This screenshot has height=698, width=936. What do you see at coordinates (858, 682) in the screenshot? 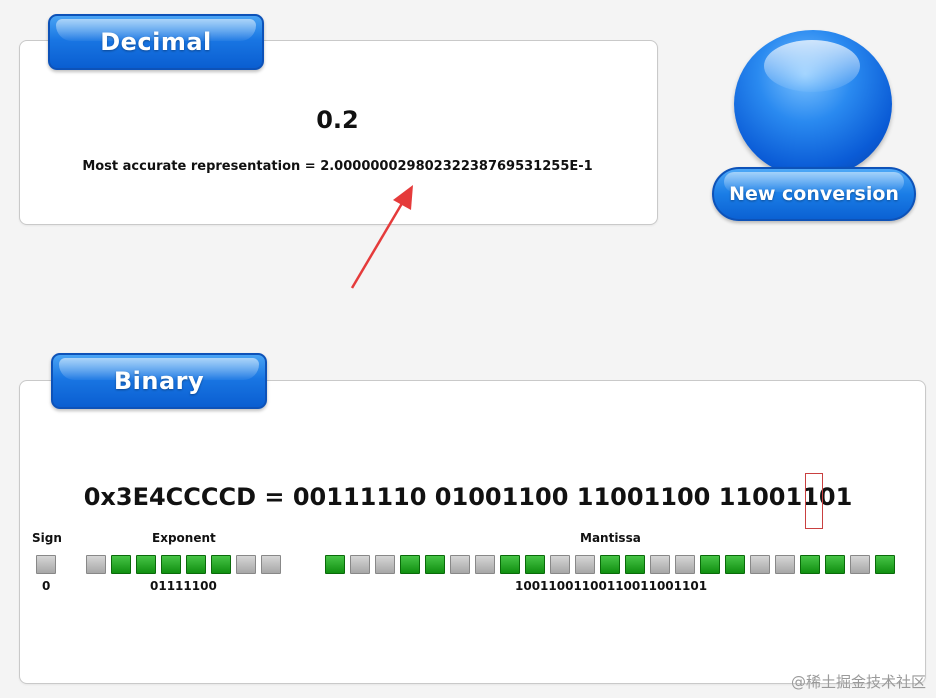
I see `watermark: @稀土掘金技术社区` at bounding box center [858, 682].